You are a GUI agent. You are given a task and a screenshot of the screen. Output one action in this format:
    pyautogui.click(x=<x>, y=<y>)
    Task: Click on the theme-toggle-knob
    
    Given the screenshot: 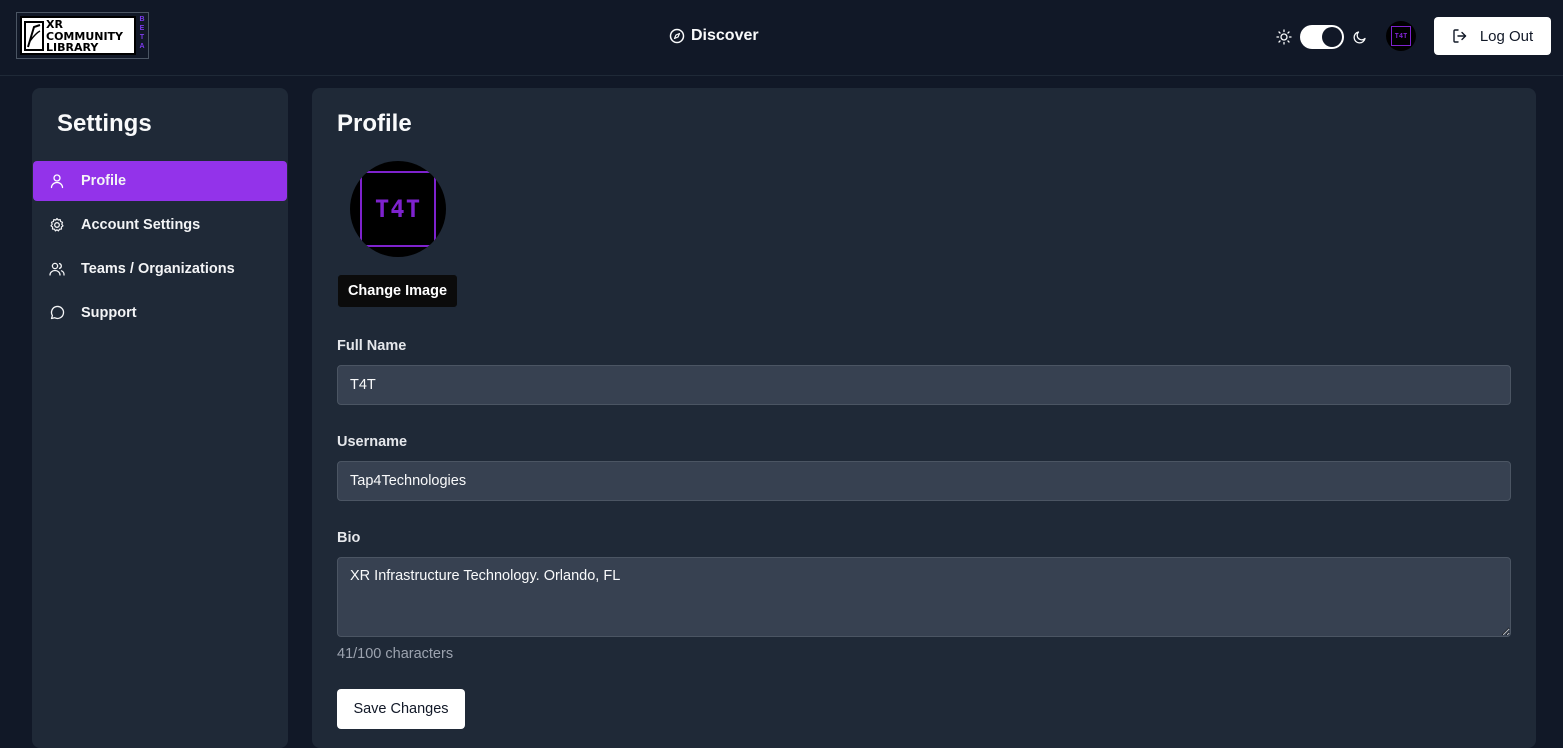 What is the action you would take?
    pyautogui.click(x=1332, y=37)
    